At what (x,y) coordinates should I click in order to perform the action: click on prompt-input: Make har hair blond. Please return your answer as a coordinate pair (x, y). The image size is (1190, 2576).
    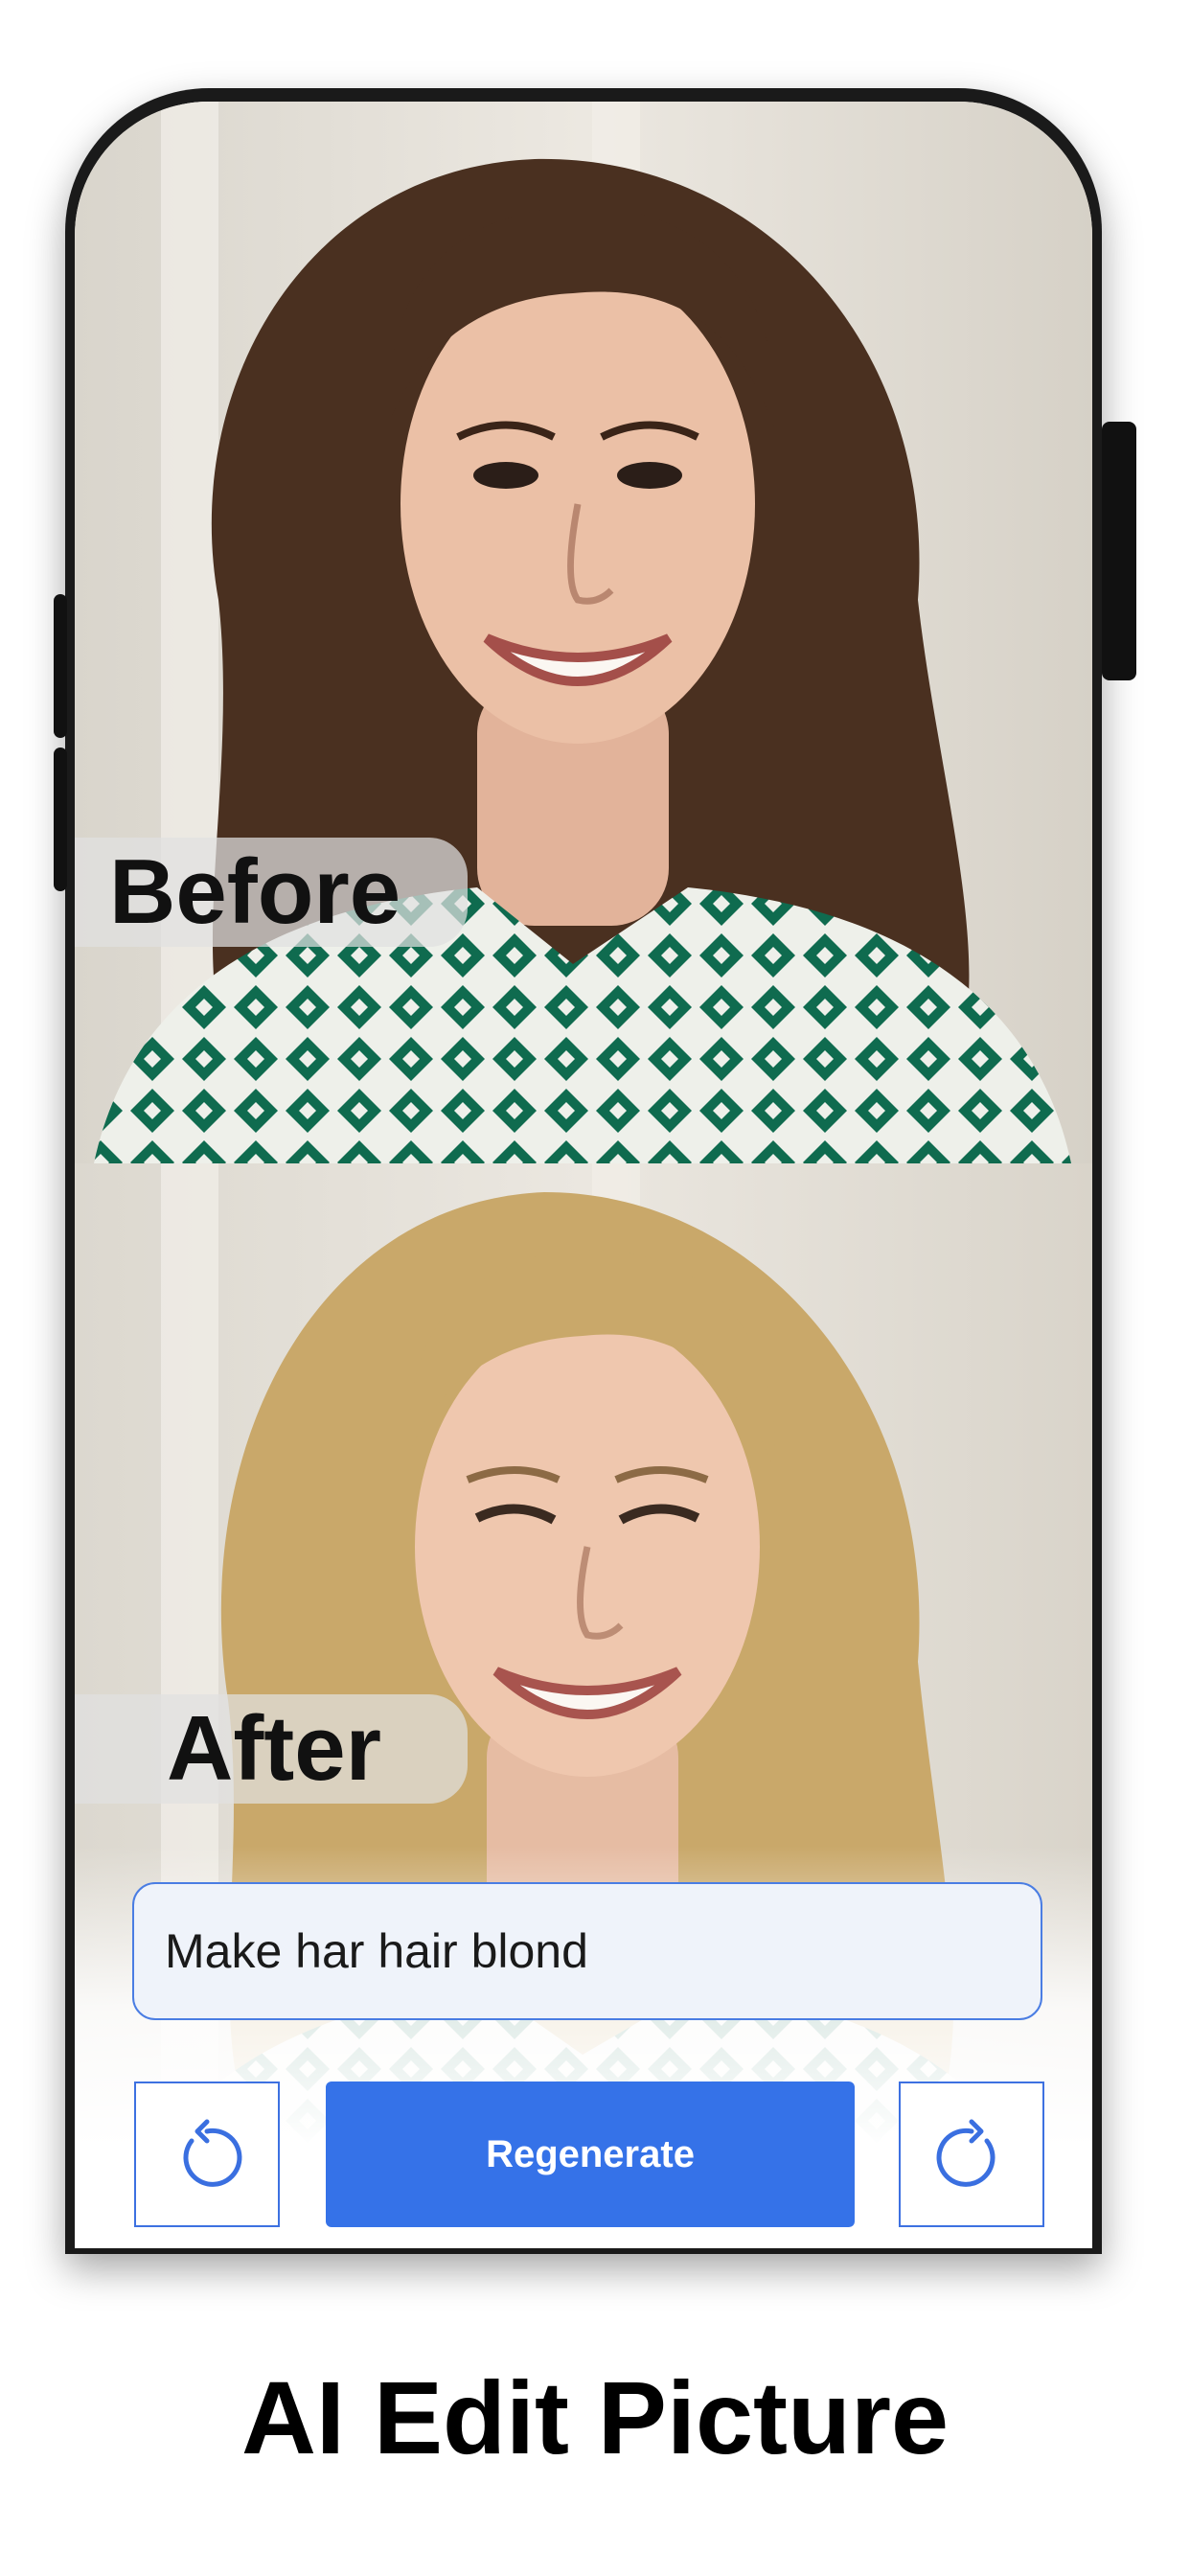
    Looking at the image, I should click on (587, 1951).